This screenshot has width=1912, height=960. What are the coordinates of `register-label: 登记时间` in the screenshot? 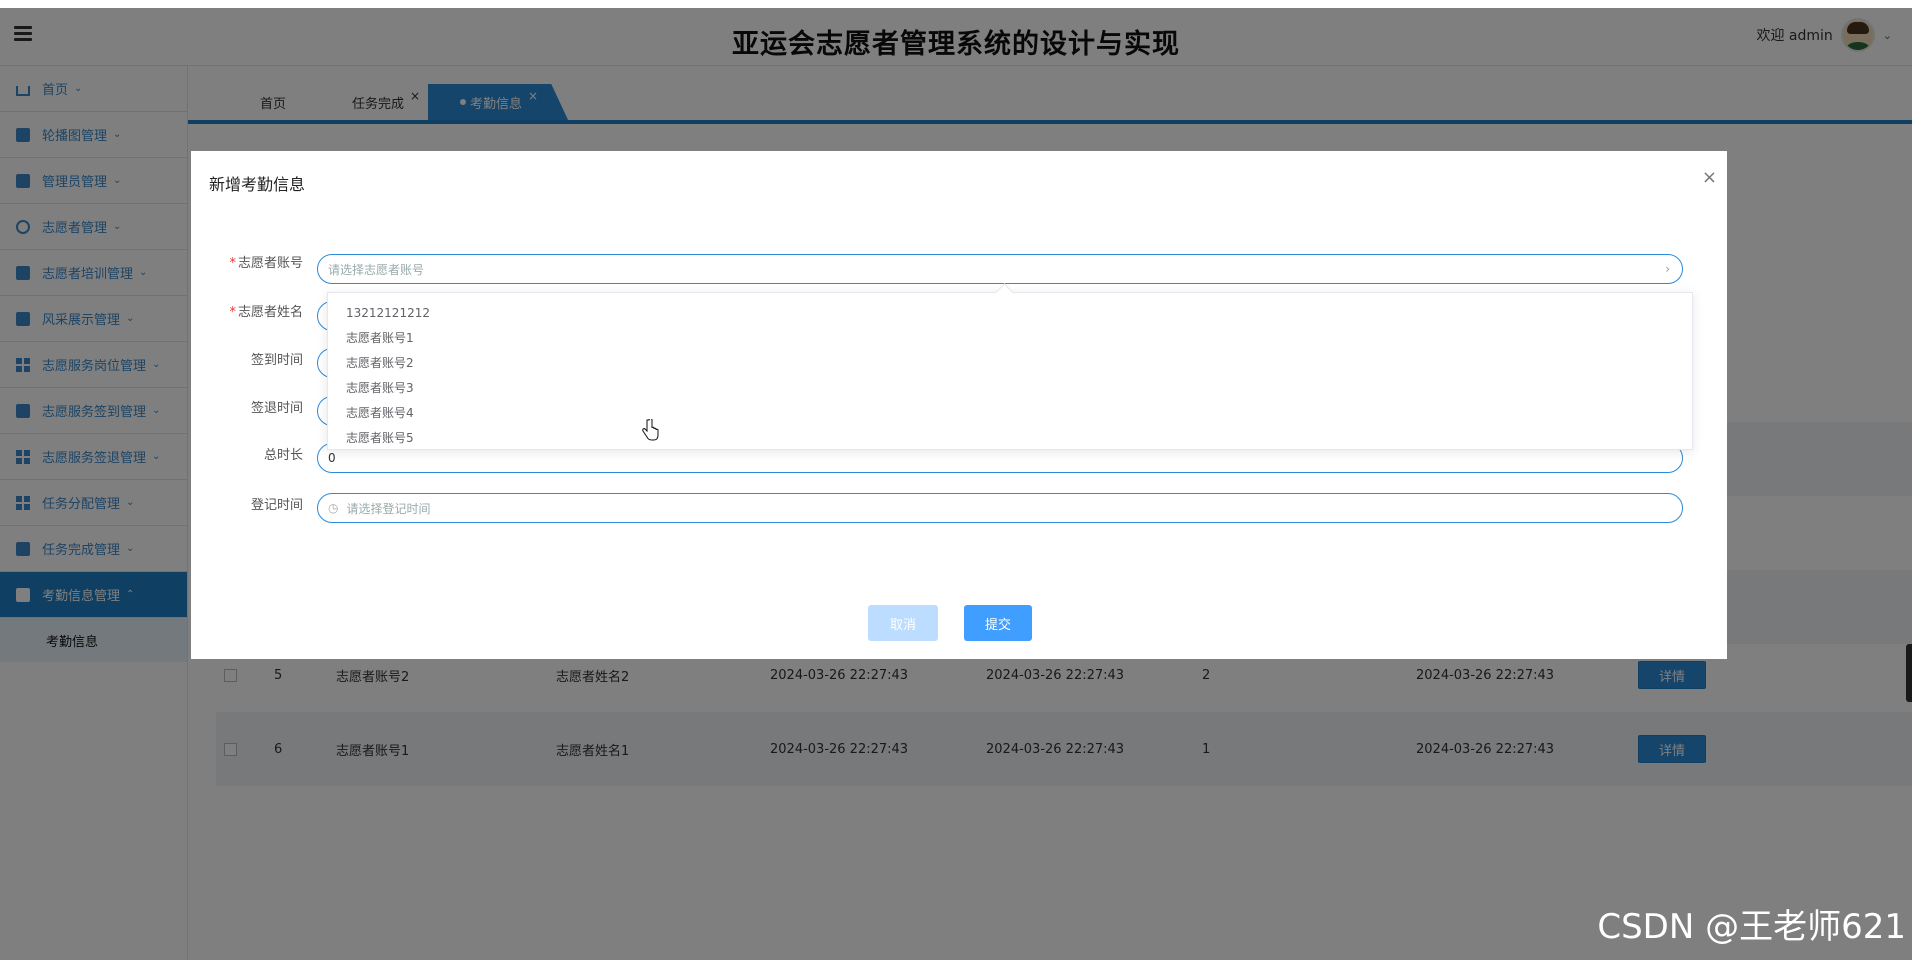 It's located at (276, 505).